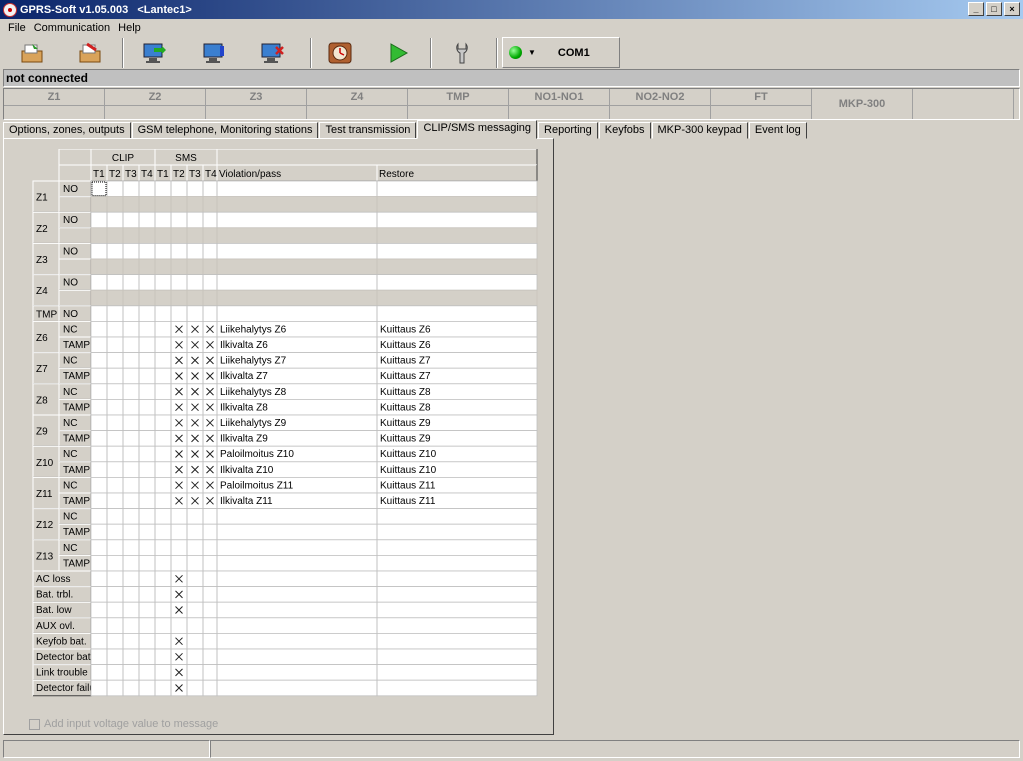 This screenshot has height=761, width=1023. I want to click on restore-text: Kuittaus Z8, so click(405, 407).